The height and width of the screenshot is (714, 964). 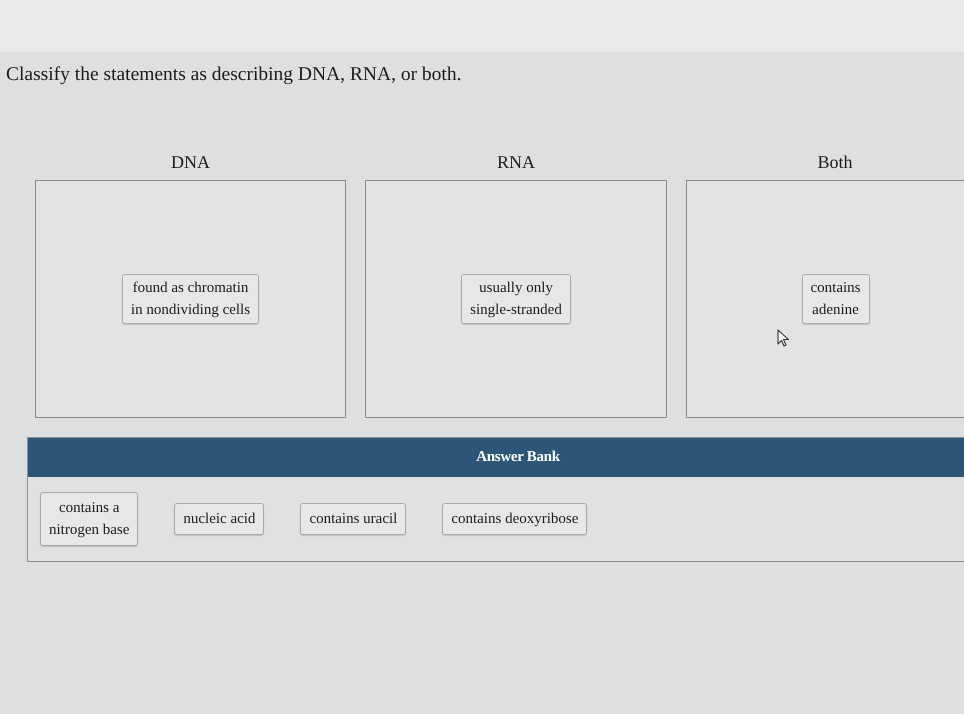 What do you see at coordinates (516, 299) in the screenshot?
I see `answer-tile: usually only single-stranded` at bounding box center [516, 299].